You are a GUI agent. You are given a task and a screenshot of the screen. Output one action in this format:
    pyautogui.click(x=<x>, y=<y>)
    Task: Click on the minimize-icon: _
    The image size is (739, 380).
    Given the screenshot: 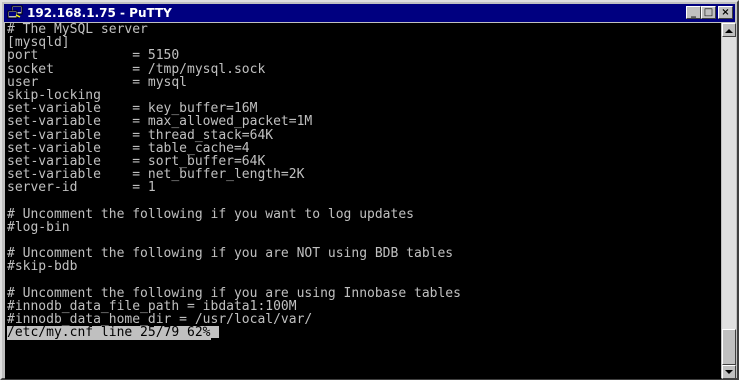 What is the action you would take?
    pyautogui.click(x=693, y=12)
    